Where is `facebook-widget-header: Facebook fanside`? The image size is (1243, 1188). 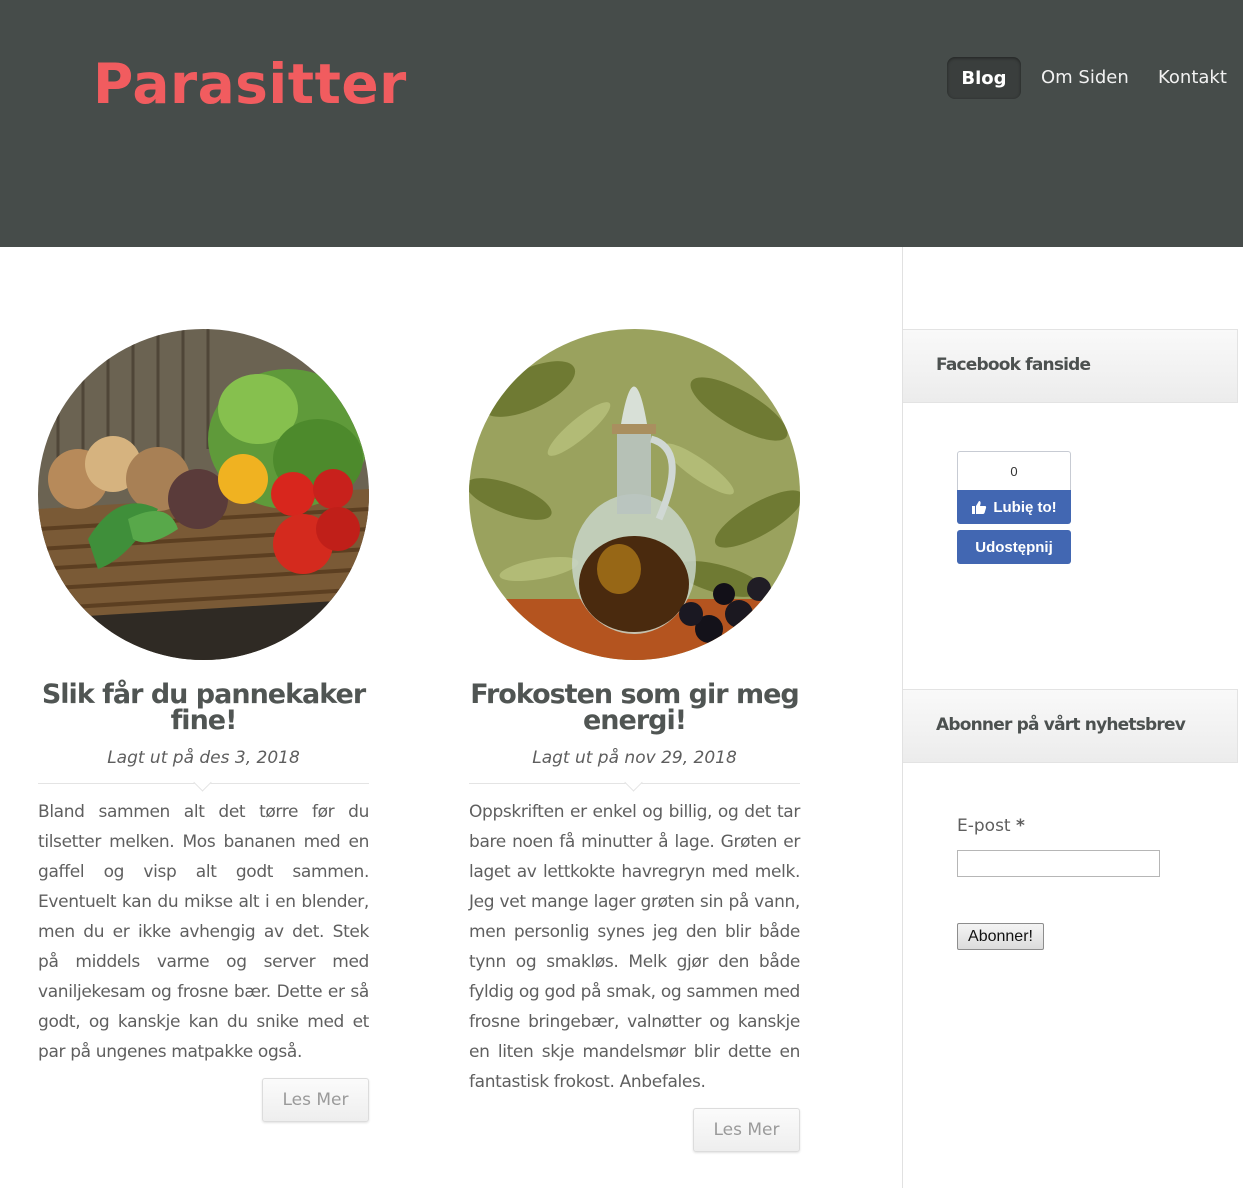
facebook-widget-header: Facebook fanside is located at coordinates (1070, 366).